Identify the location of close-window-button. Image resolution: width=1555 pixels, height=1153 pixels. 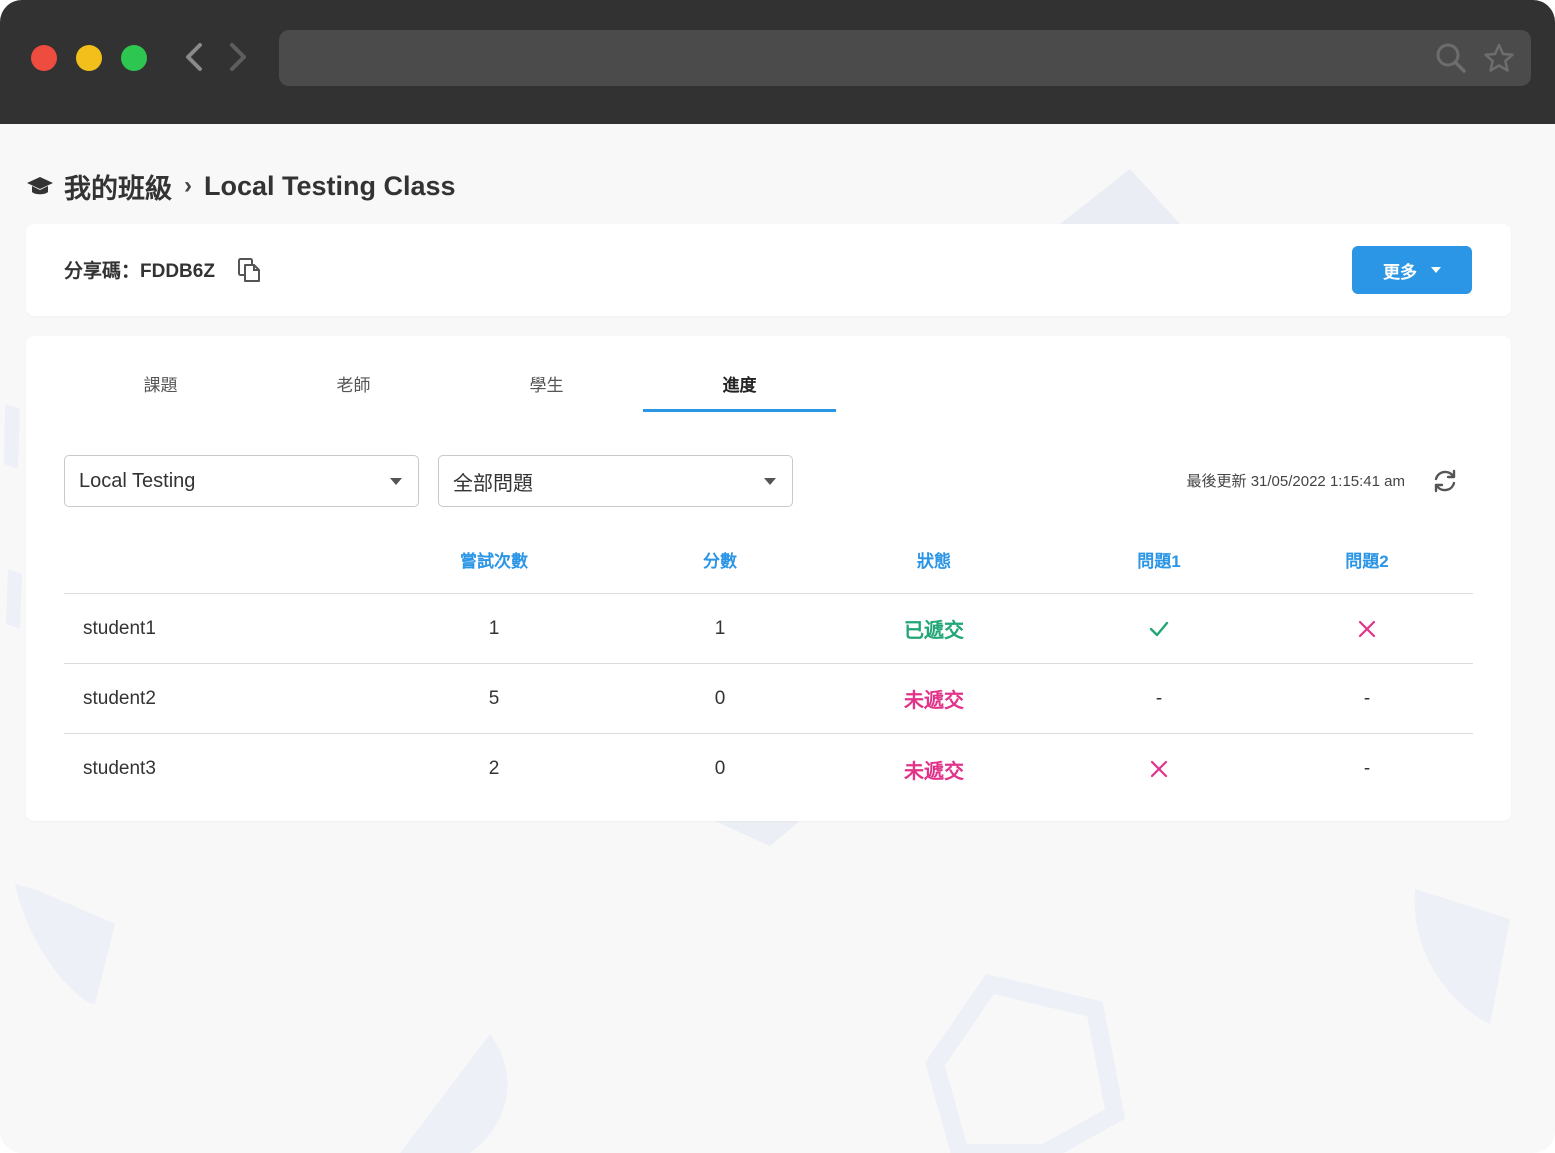
(44, 58).